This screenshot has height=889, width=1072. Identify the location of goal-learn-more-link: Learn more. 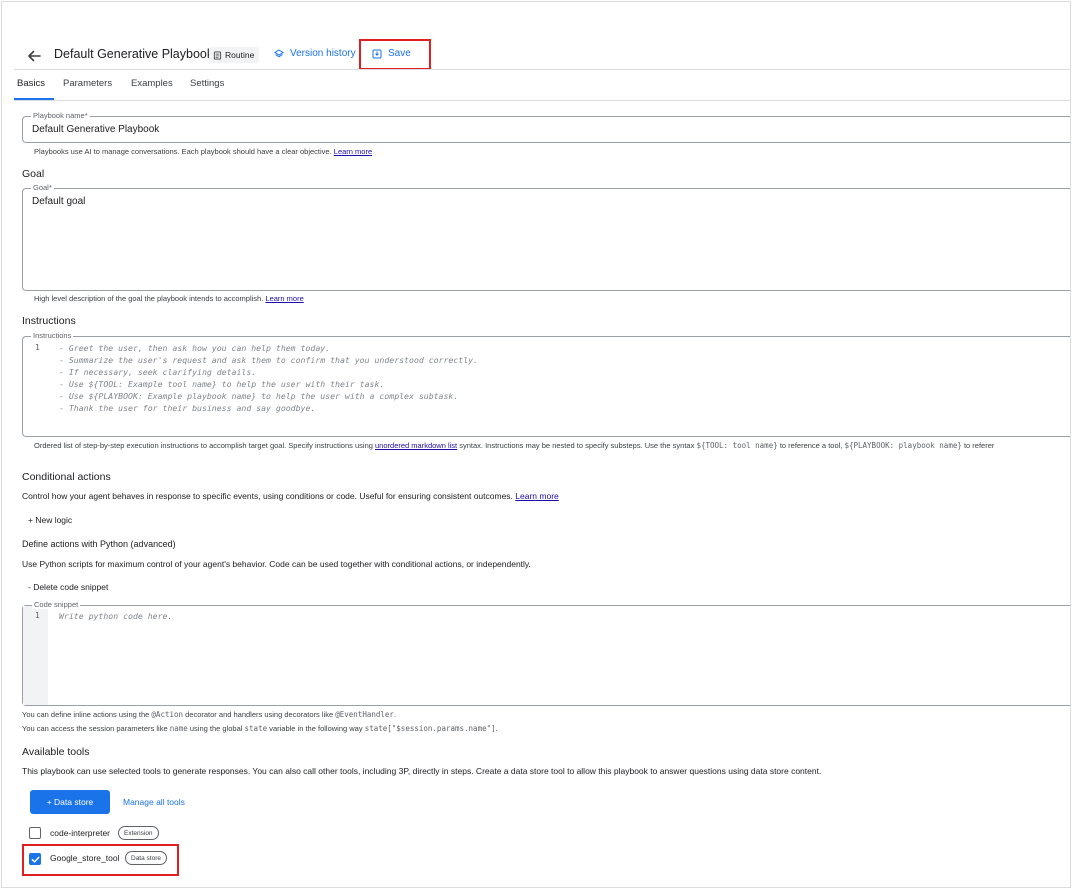
(284, 298).